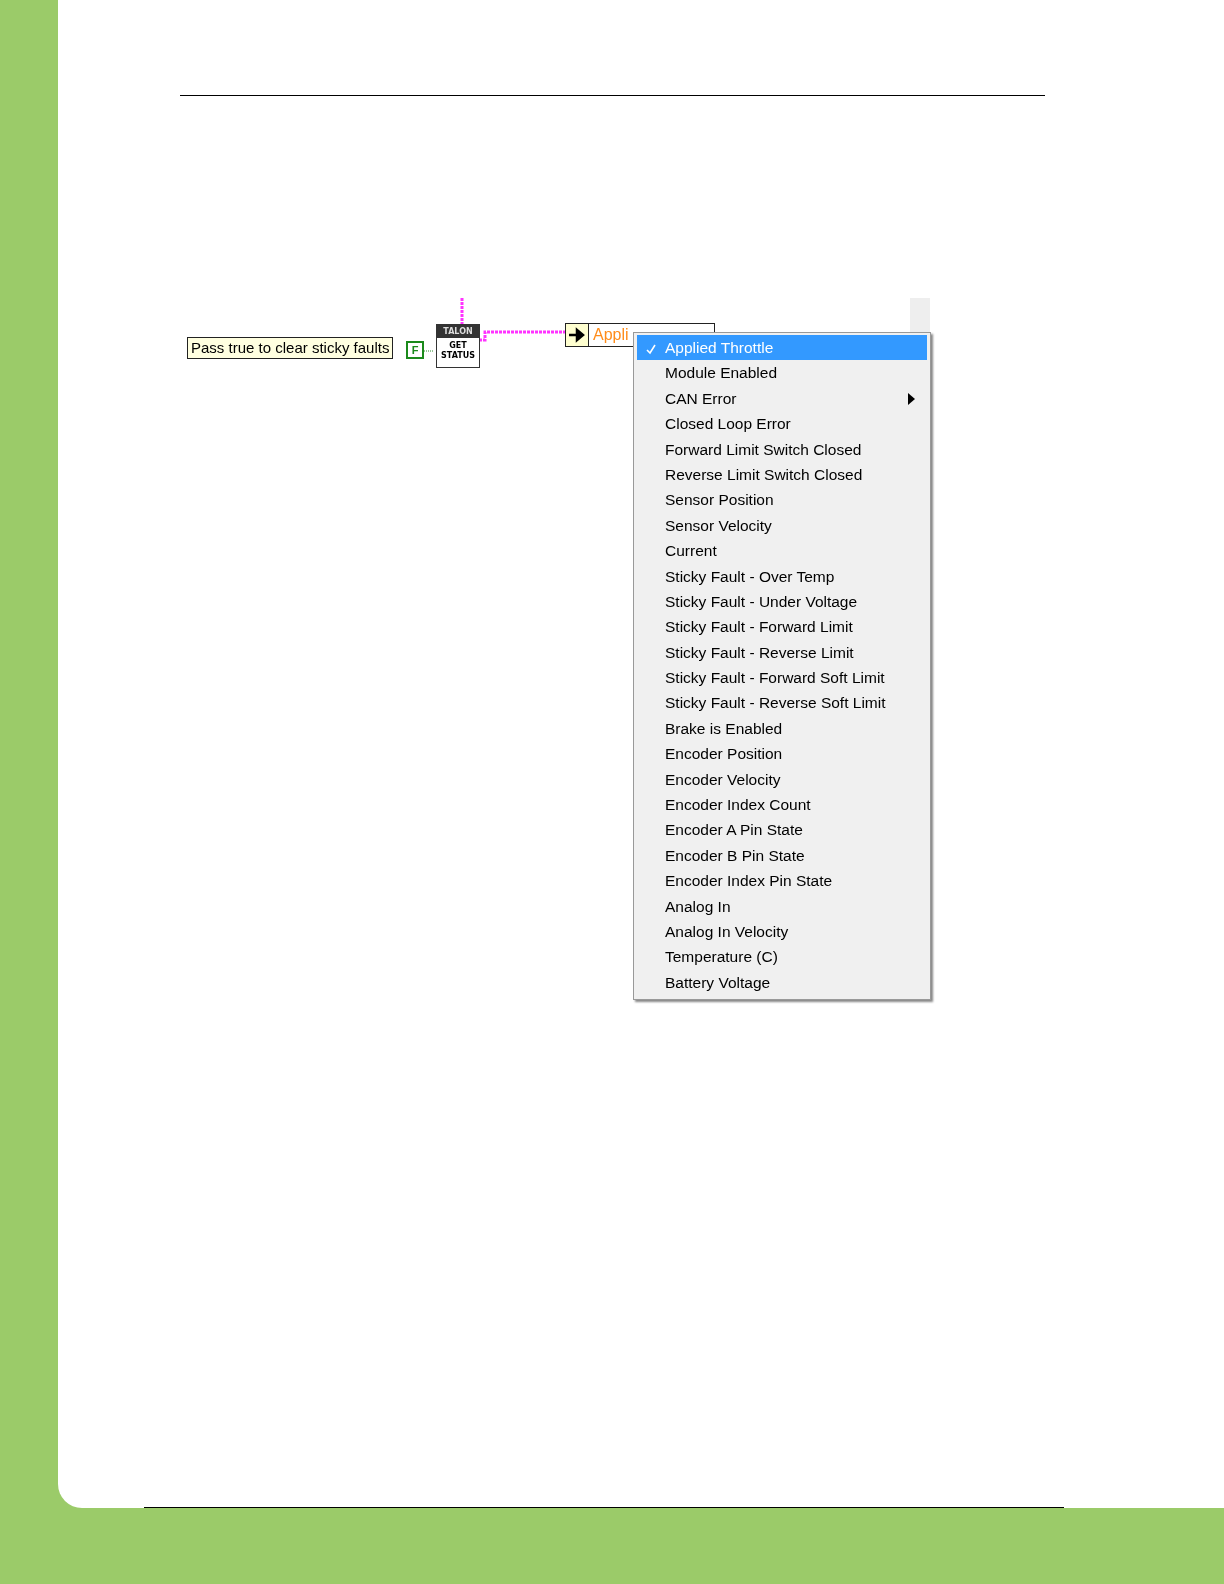  Describe the element at coordinates (458, 350) in the screenshot. I see `node-label: GET STATUS` at that location.